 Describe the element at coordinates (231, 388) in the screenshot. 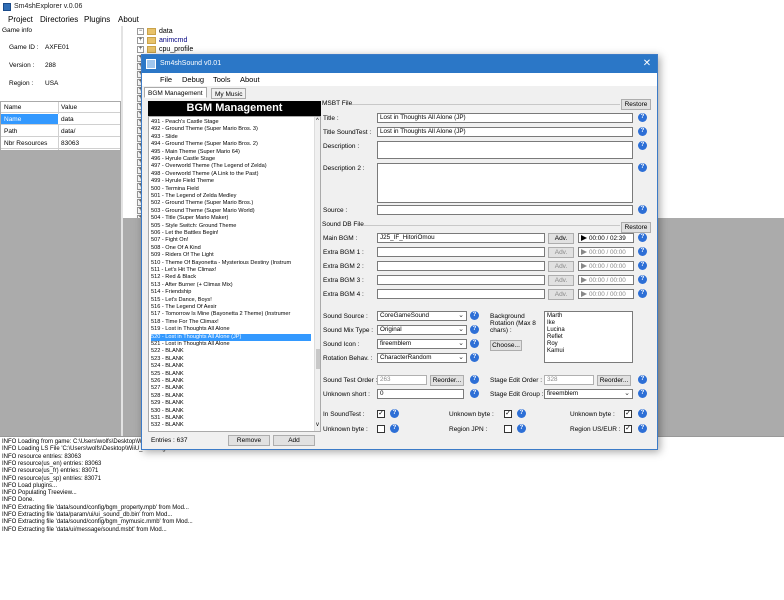

I see `bgm-list-item: 527 - BLANK` at that location.